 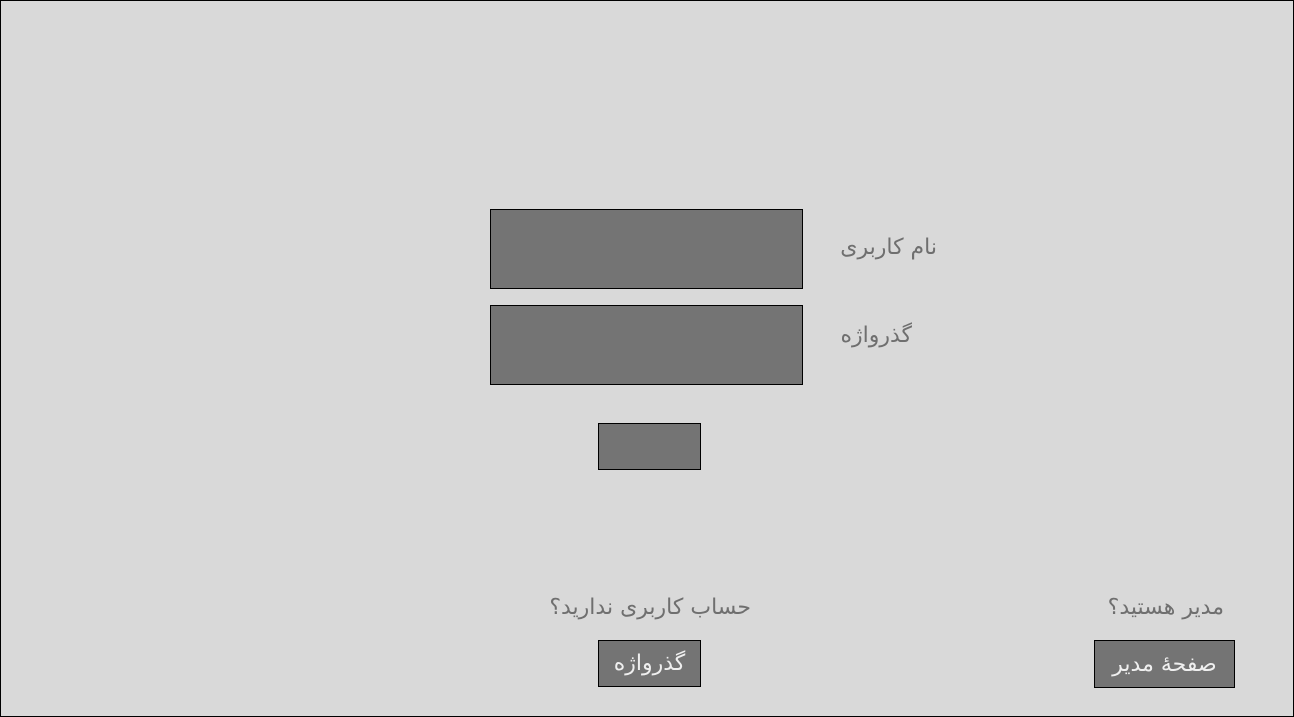 I want to click on password-label: گذرواژه, so click(x=876, y=335).